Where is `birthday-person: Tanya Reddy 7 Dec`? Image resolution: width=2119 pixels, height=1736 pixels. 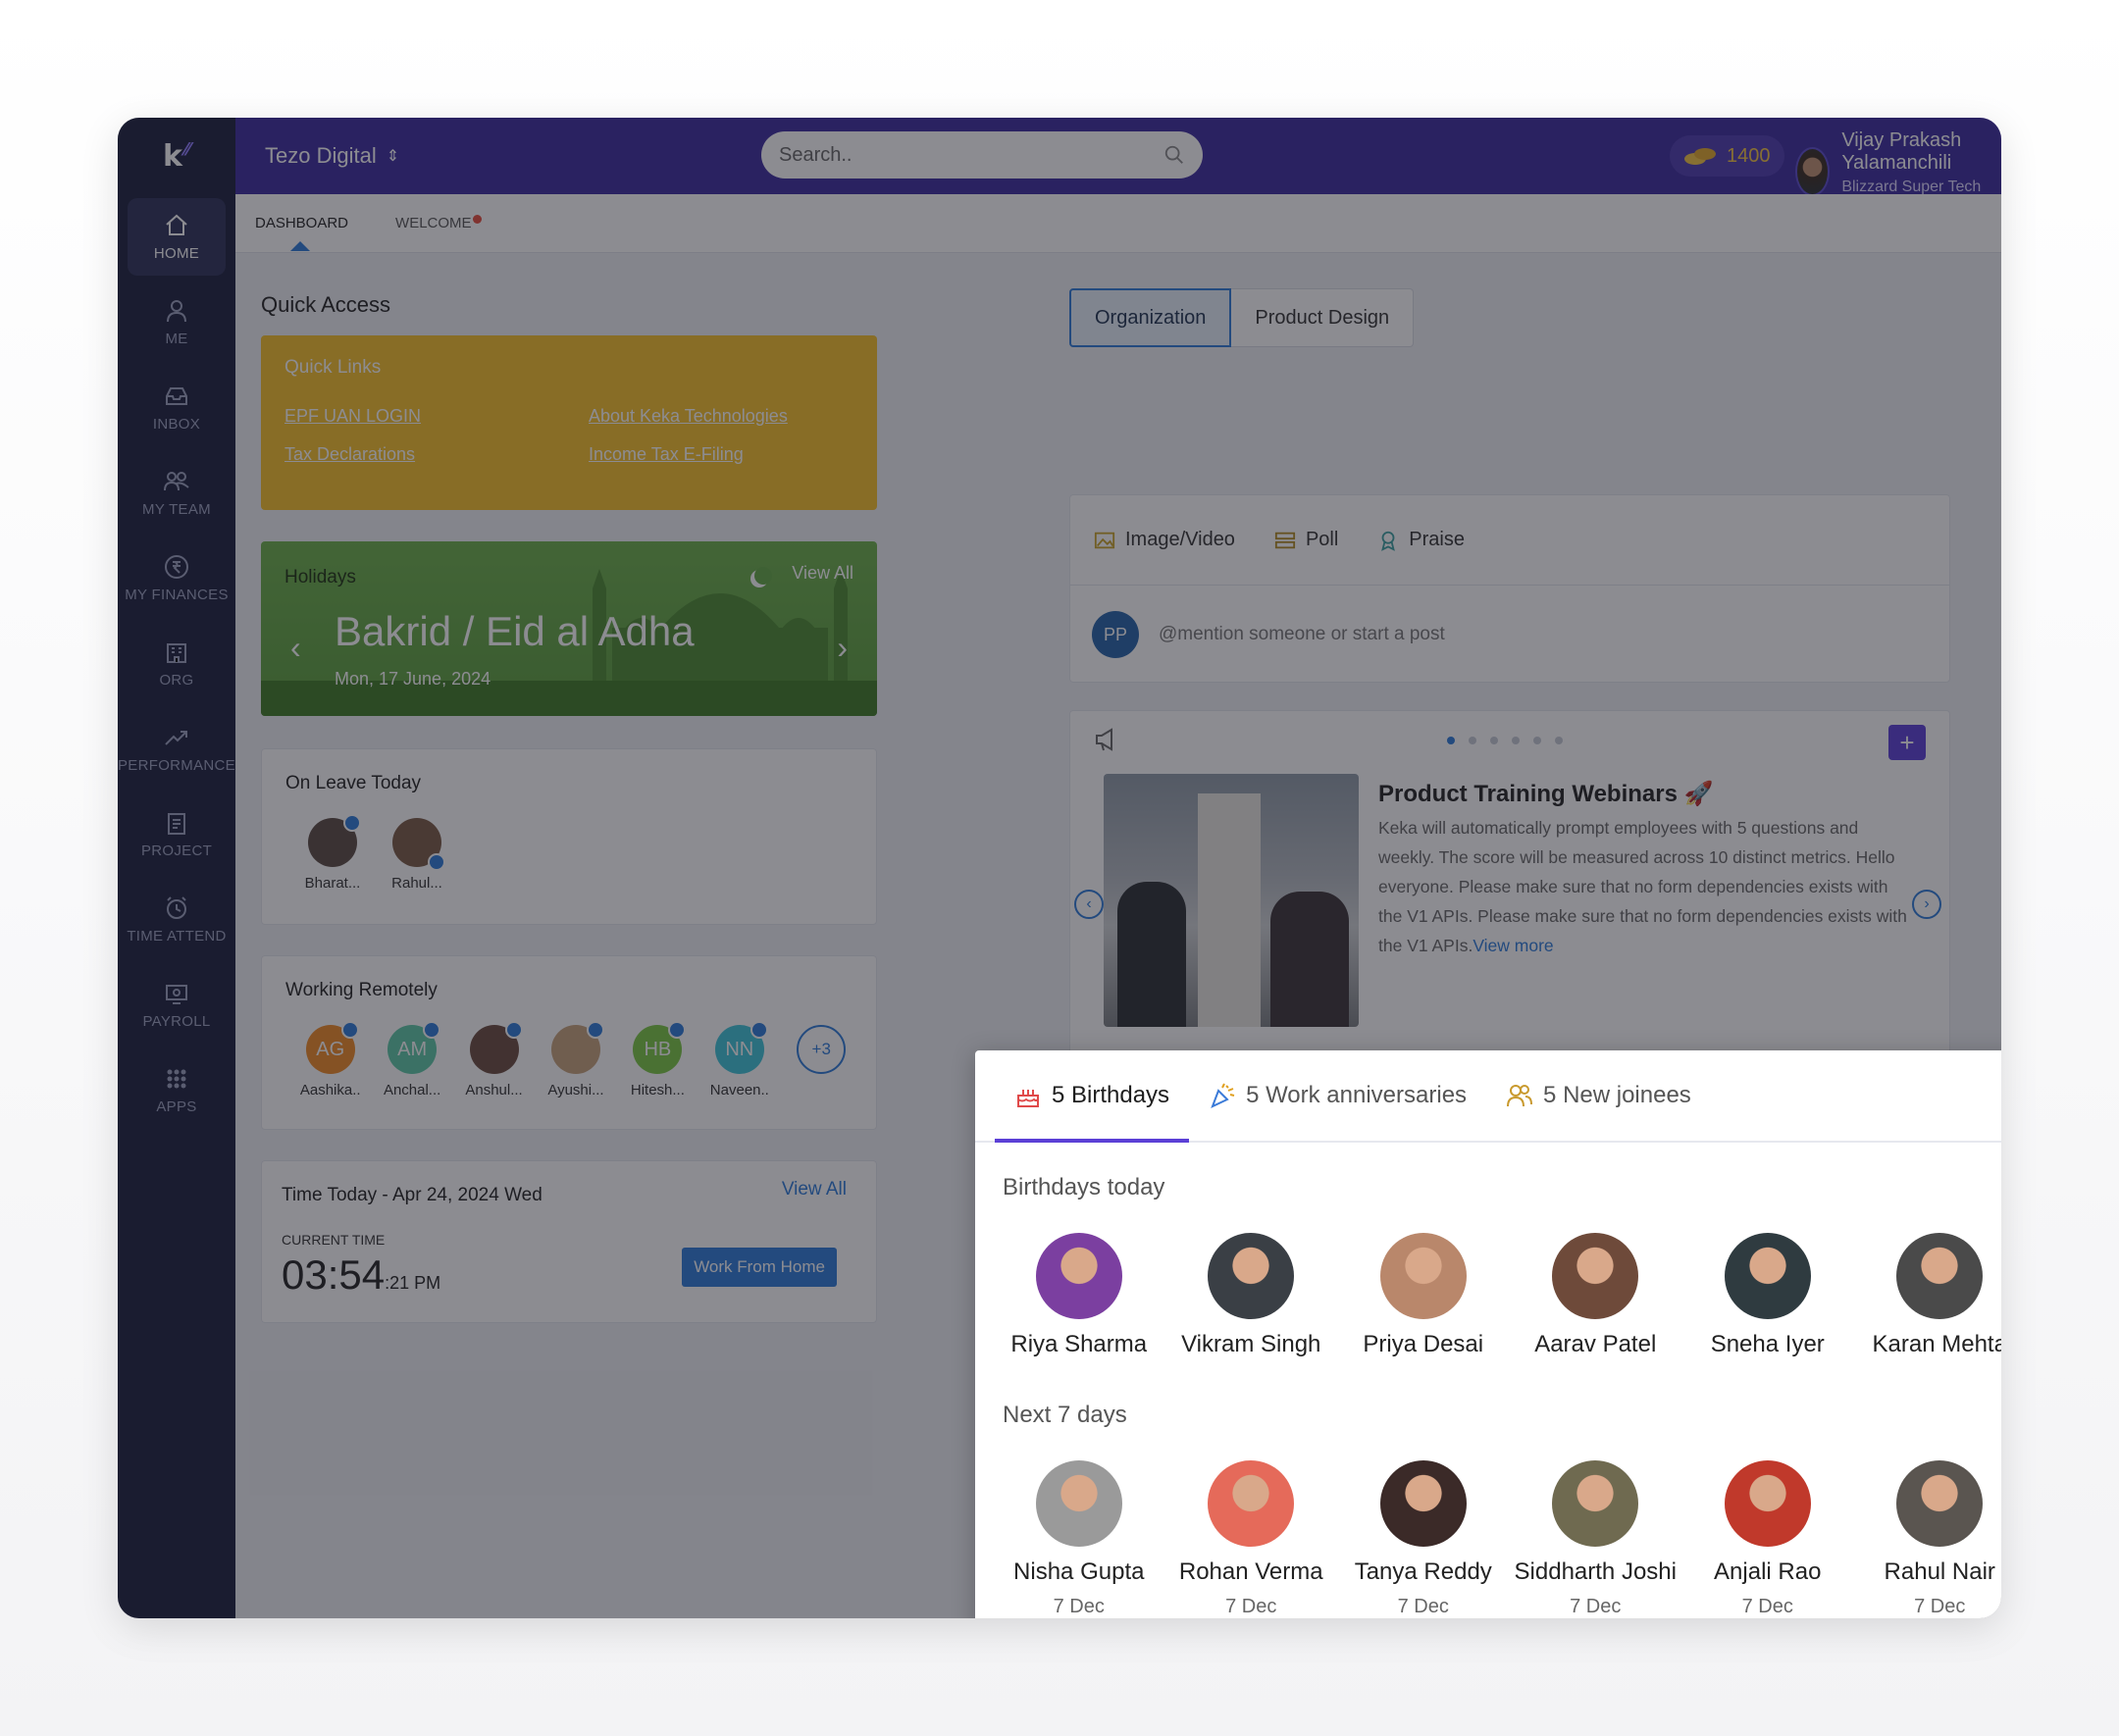
birthday-person: Tanya Reddy 7 Dec is located at coordinates (1423, 1539).